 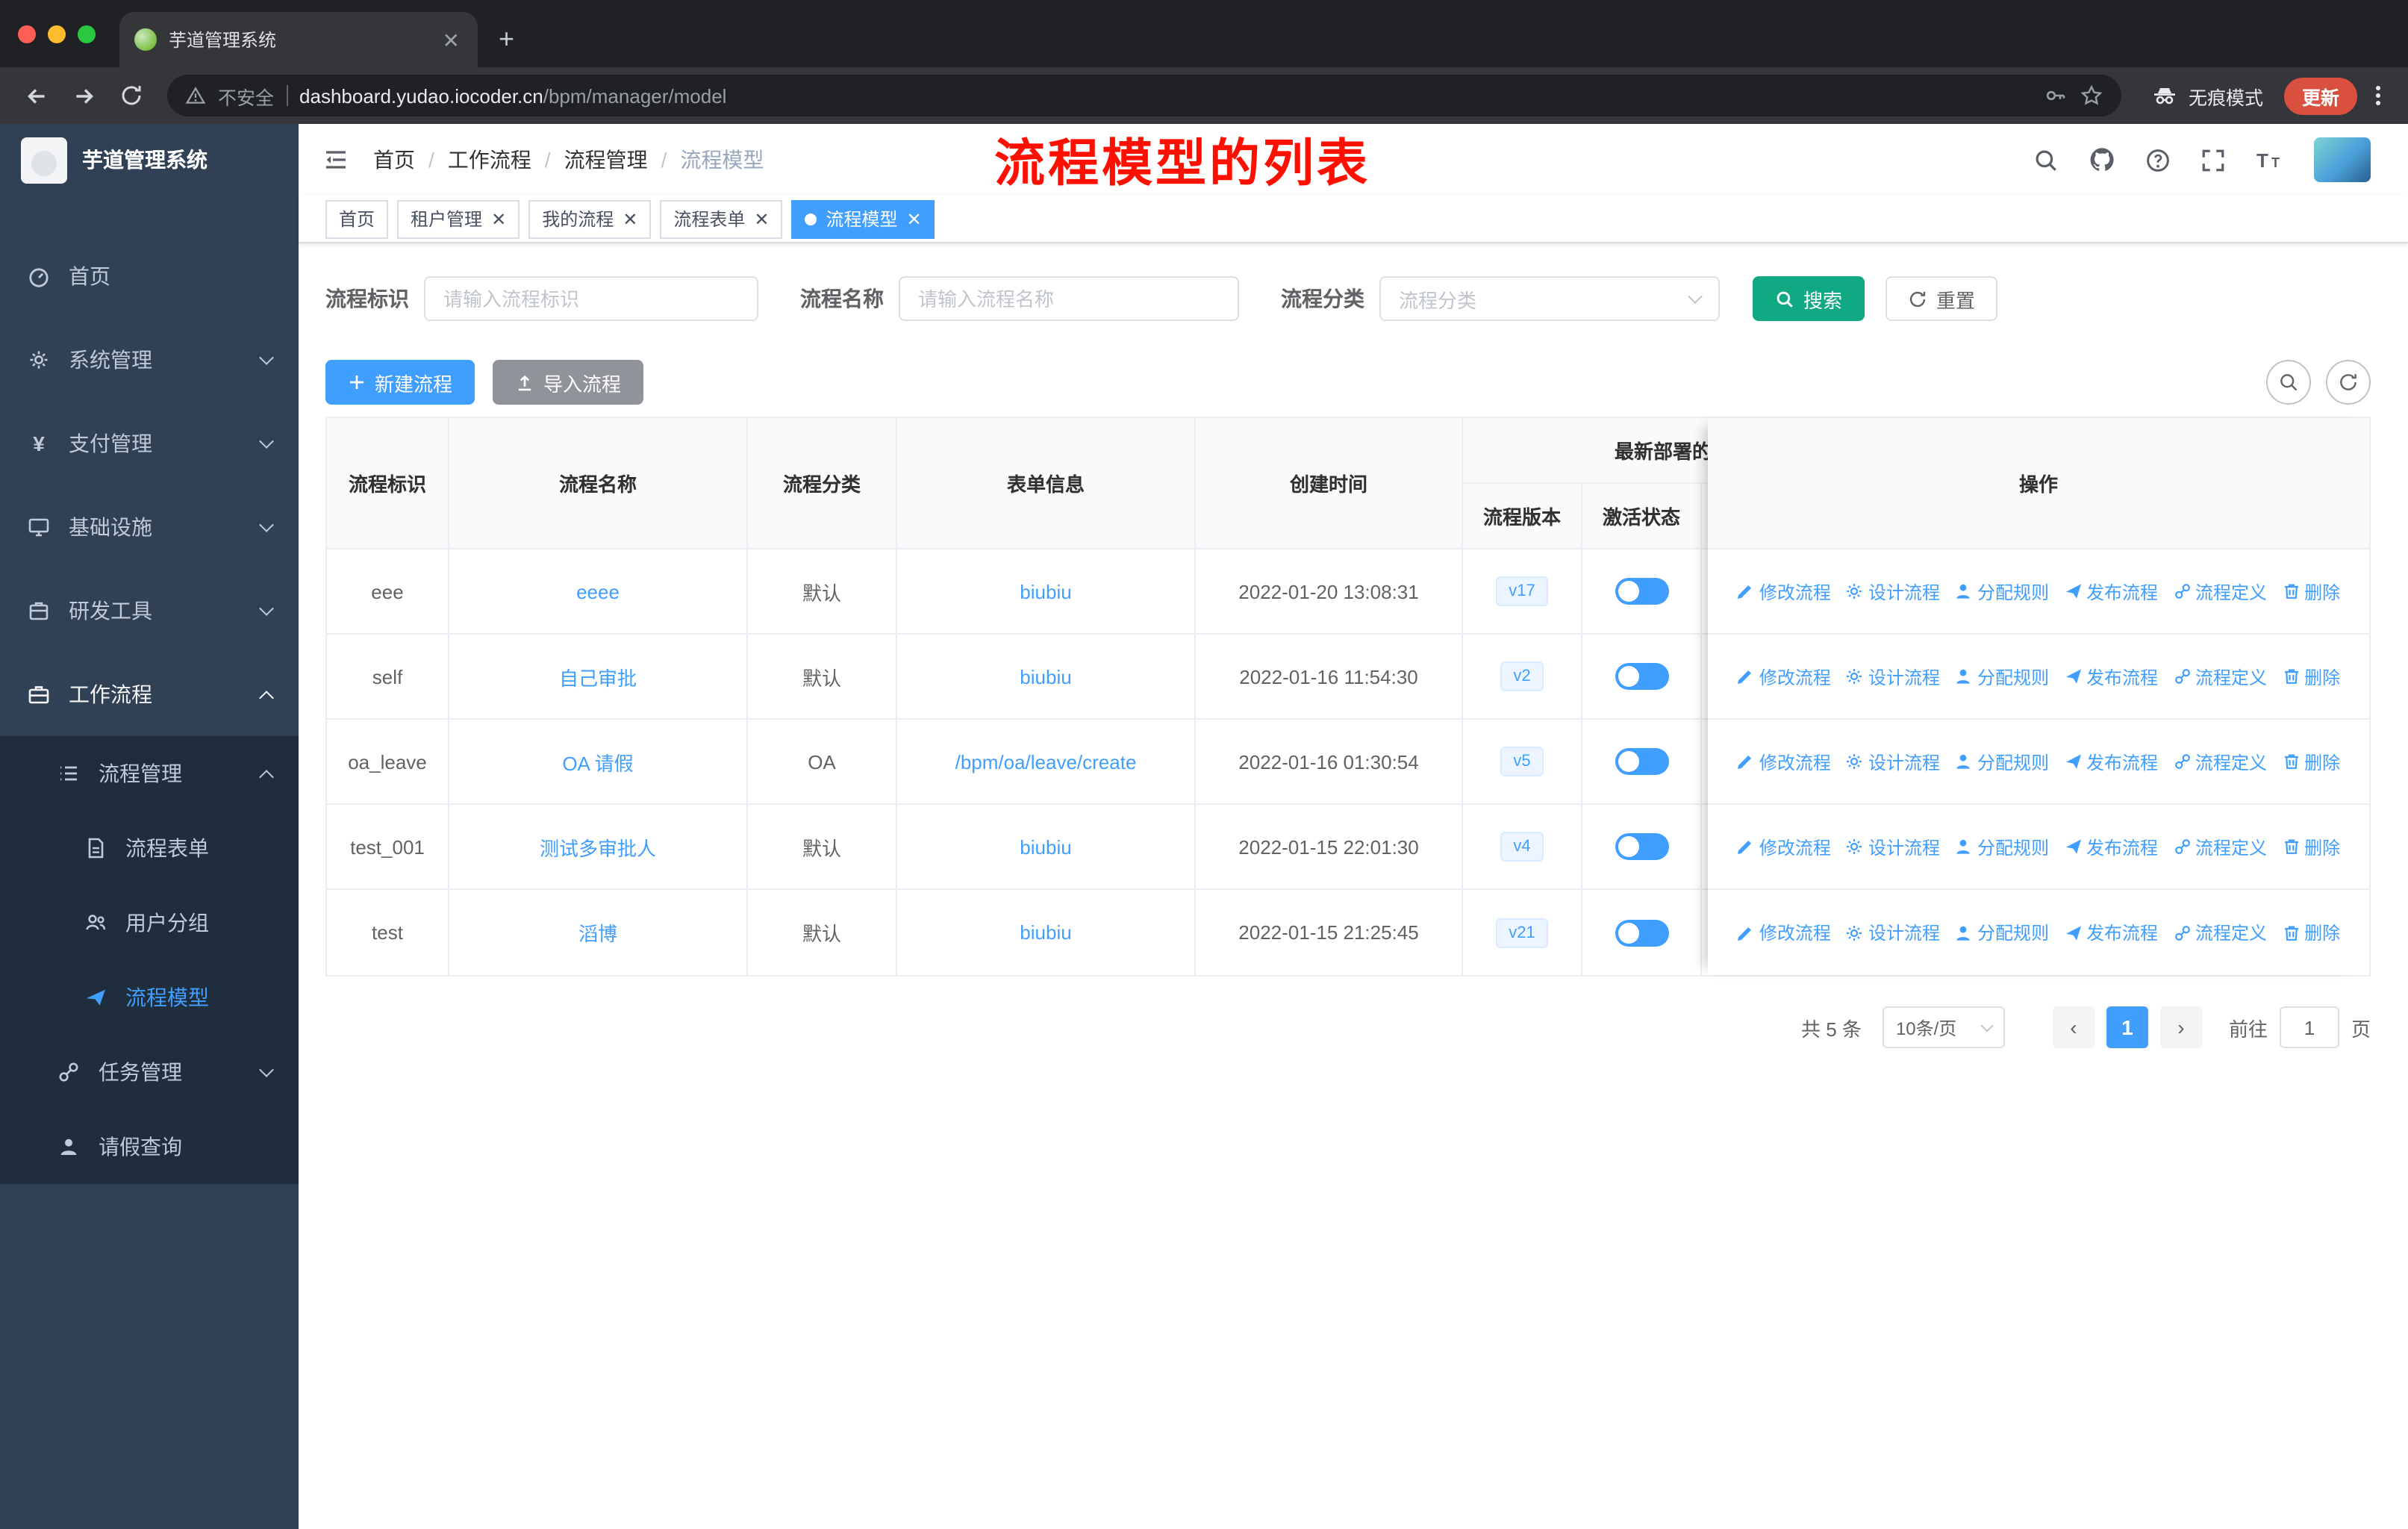 What do you see at coordinates (597, 762) in the screenshot?
I see `model-name-link: OA 请假` at bounding box center [597, 762].